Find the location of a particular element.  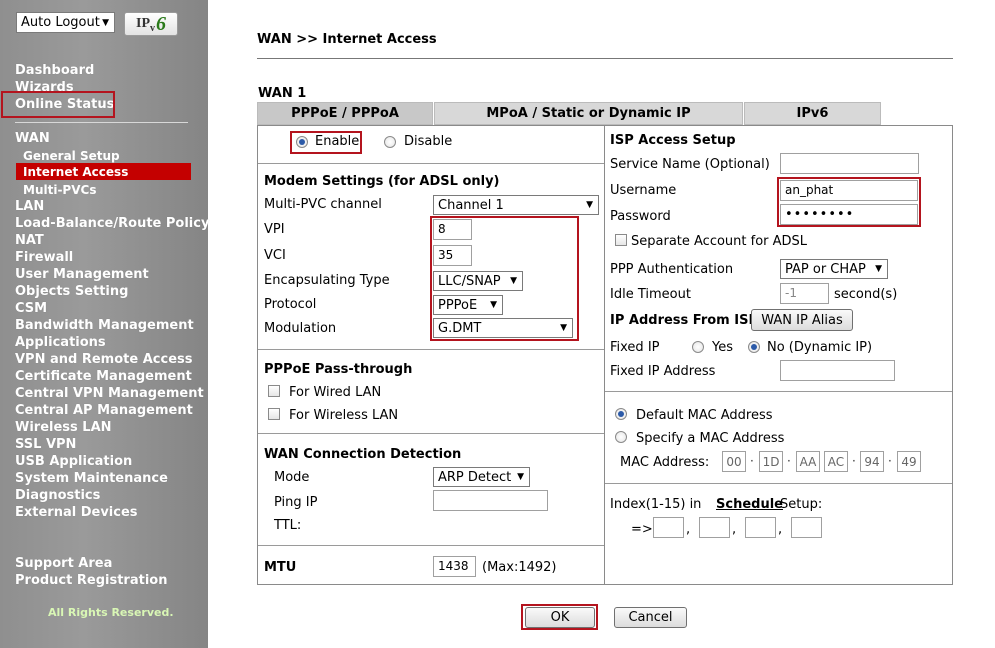

mac-octet-6: 49 is located at coordinates (909, 461).